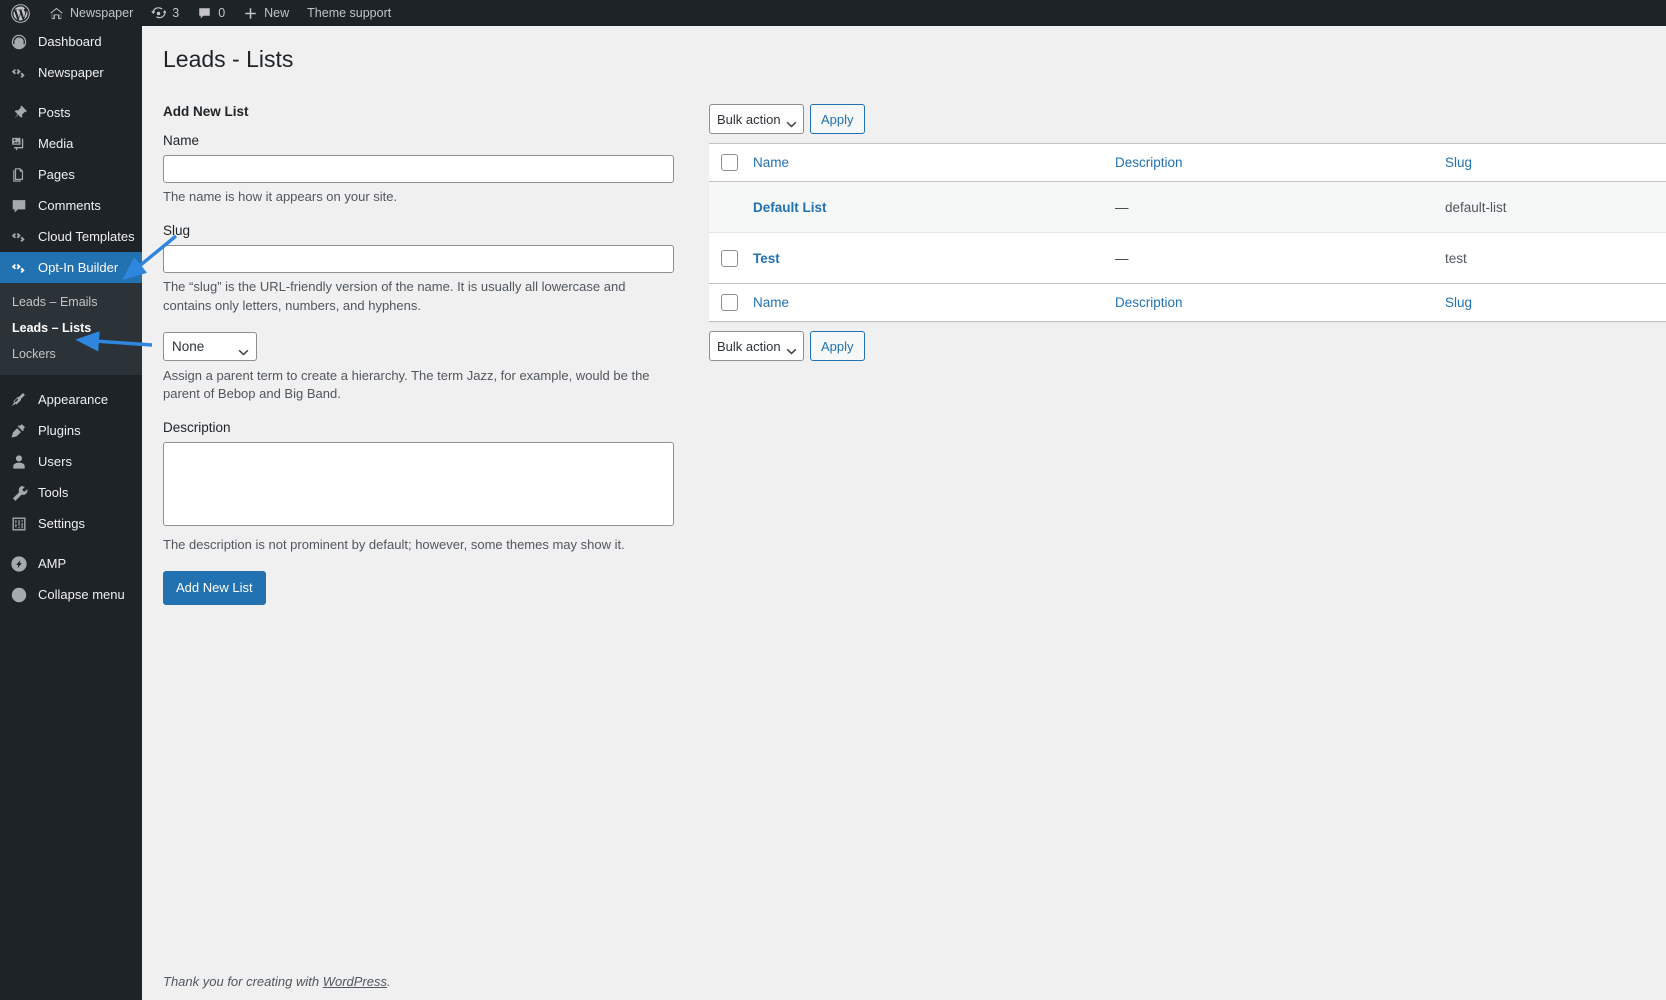  I want to click on new-content-menu: New, so click(266, 13).